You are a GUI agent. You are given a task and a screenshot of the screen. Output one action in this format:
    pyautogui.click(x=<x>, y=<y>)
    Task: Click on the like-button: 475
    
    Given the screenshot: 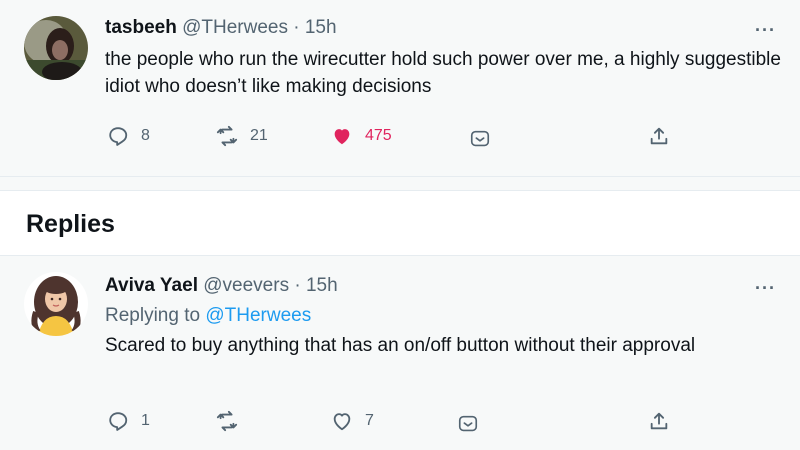 What is the action you would take?
    pyautogui.click(x=361, y=136)
    